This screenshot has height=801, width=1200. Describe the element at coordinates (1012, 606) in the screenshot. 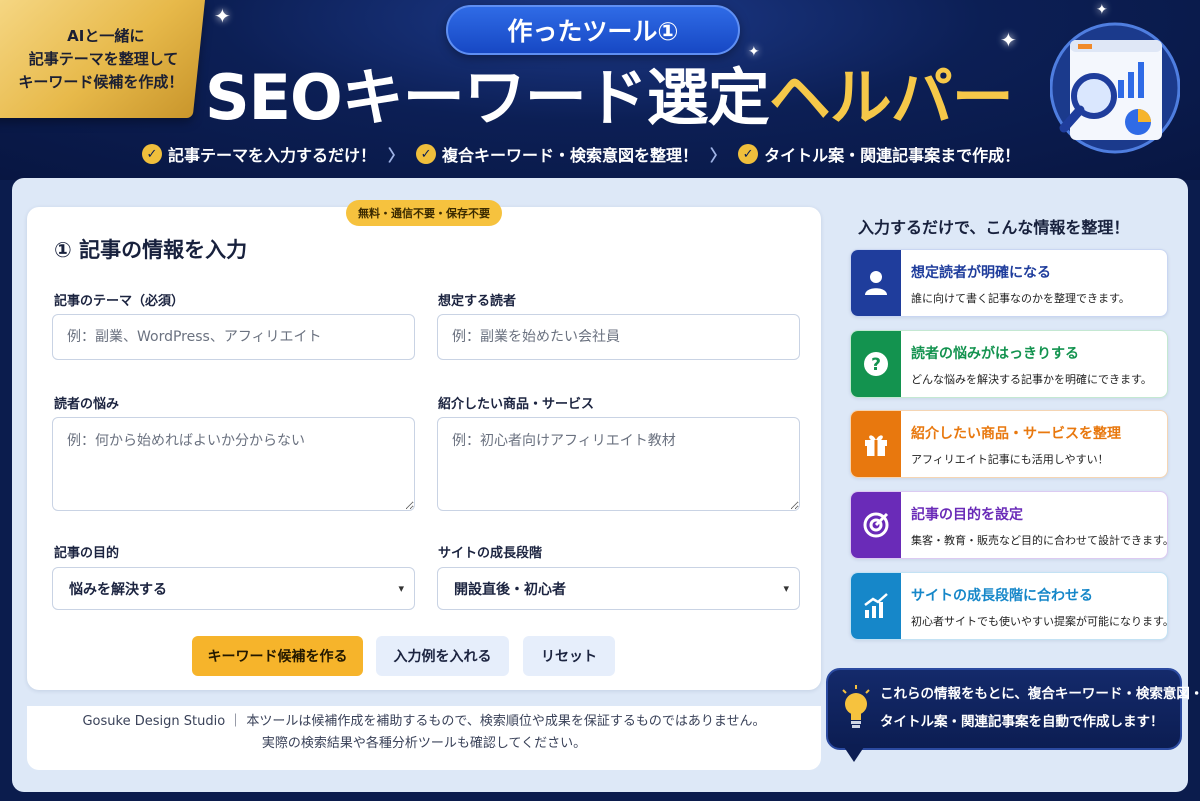

I see `feature-card-stage: サイトの成長段階に合わせる 初心者サイトでも使いやすい提案が可能になります。` at that location.